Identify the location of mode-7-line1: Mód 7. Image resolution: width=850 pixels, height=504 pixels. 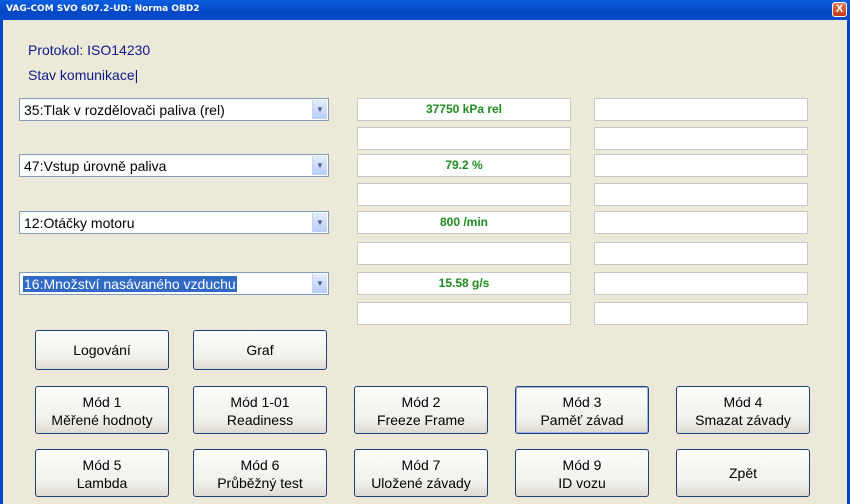
(421, 465).